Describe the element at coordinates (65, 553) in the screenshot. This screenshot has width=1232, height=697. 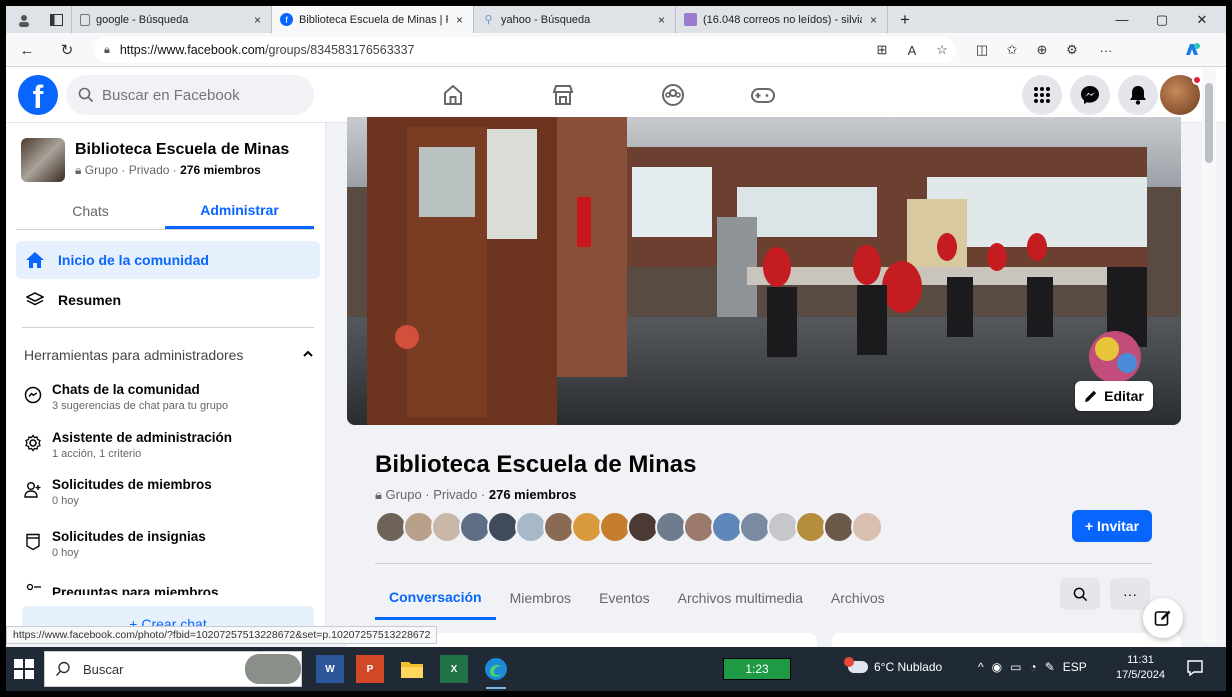
I see `tool-subtitle: 0 hoy` at that location.